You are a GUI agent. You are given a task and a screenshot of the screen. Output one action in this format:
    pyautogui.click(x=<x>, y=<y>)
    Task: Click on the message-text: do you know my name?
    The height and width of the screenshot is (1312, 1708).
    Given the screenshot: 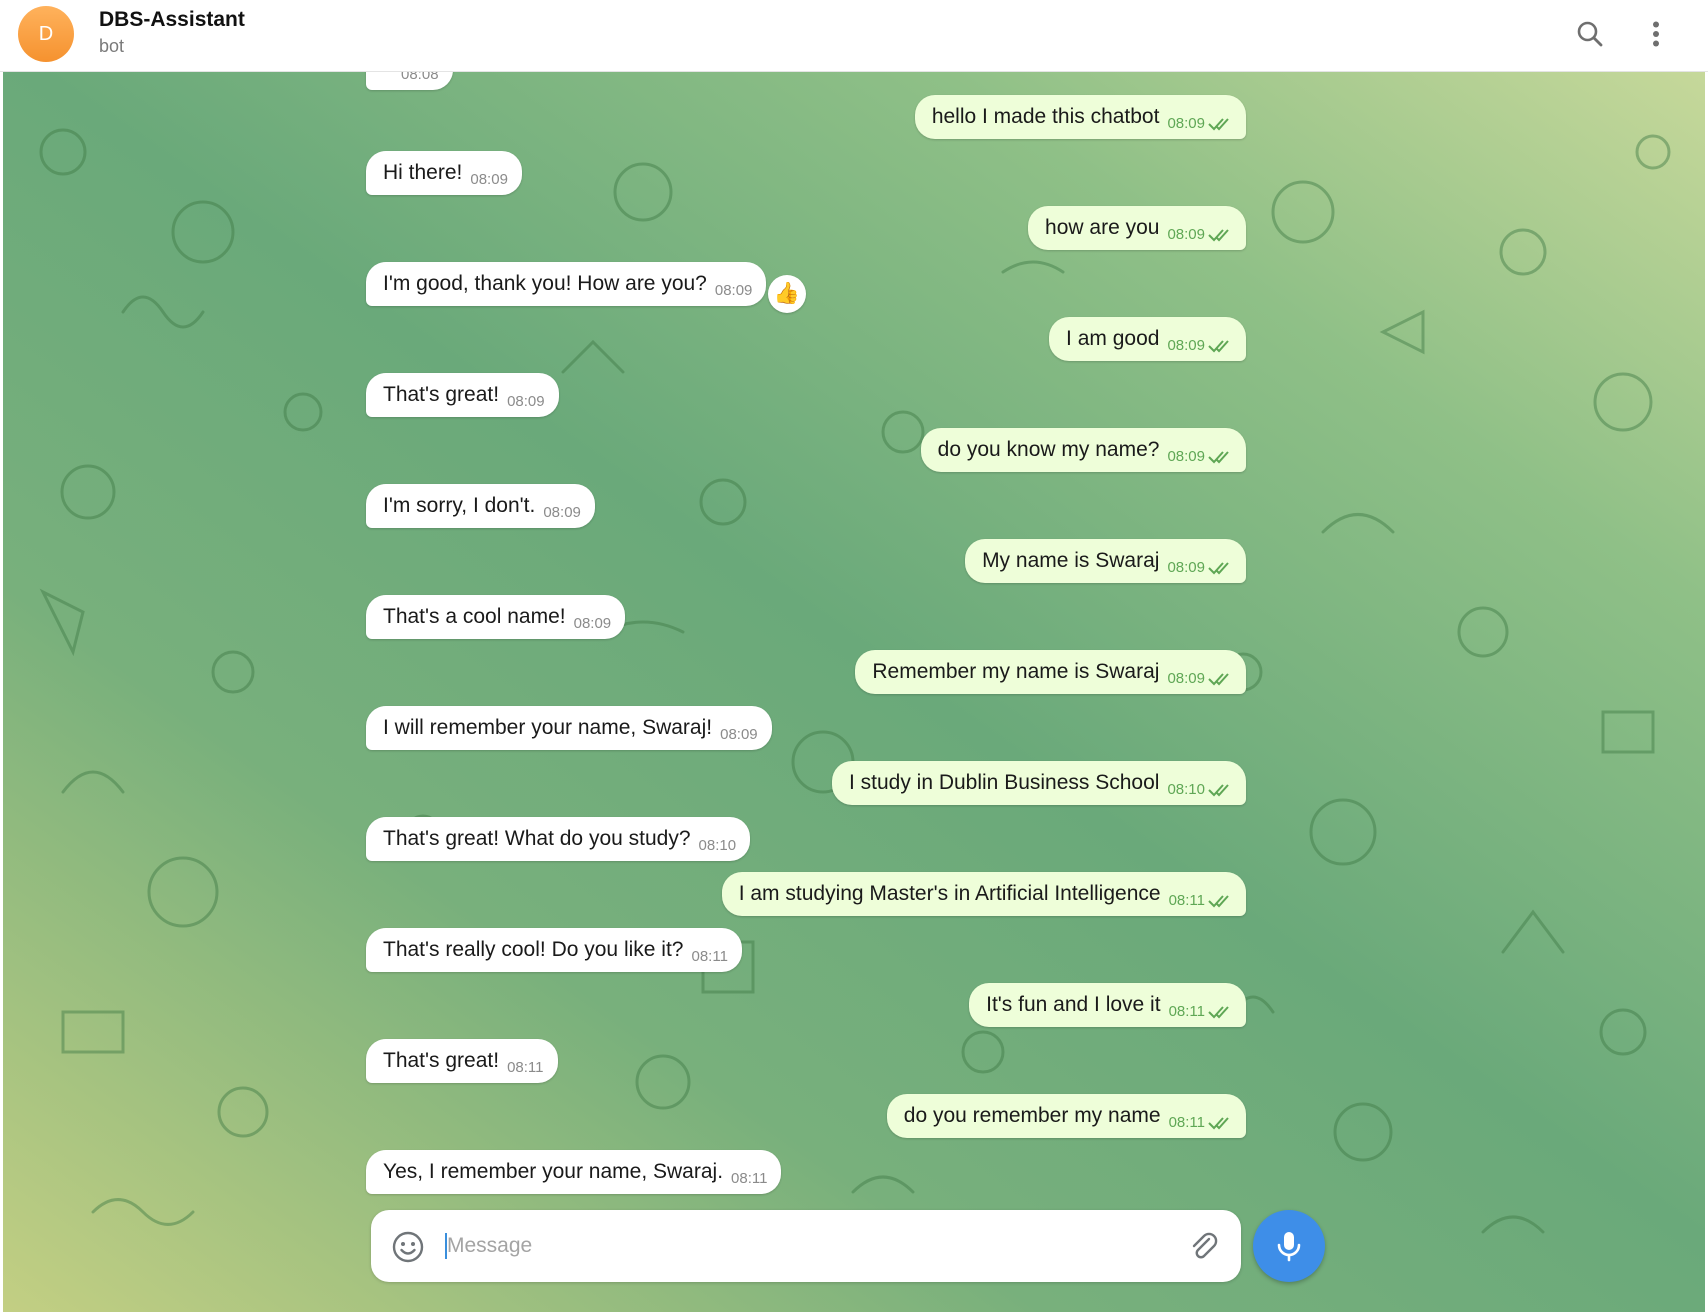 What is the action you would take?
    pyautogui.click(x=1048, y=449)
    